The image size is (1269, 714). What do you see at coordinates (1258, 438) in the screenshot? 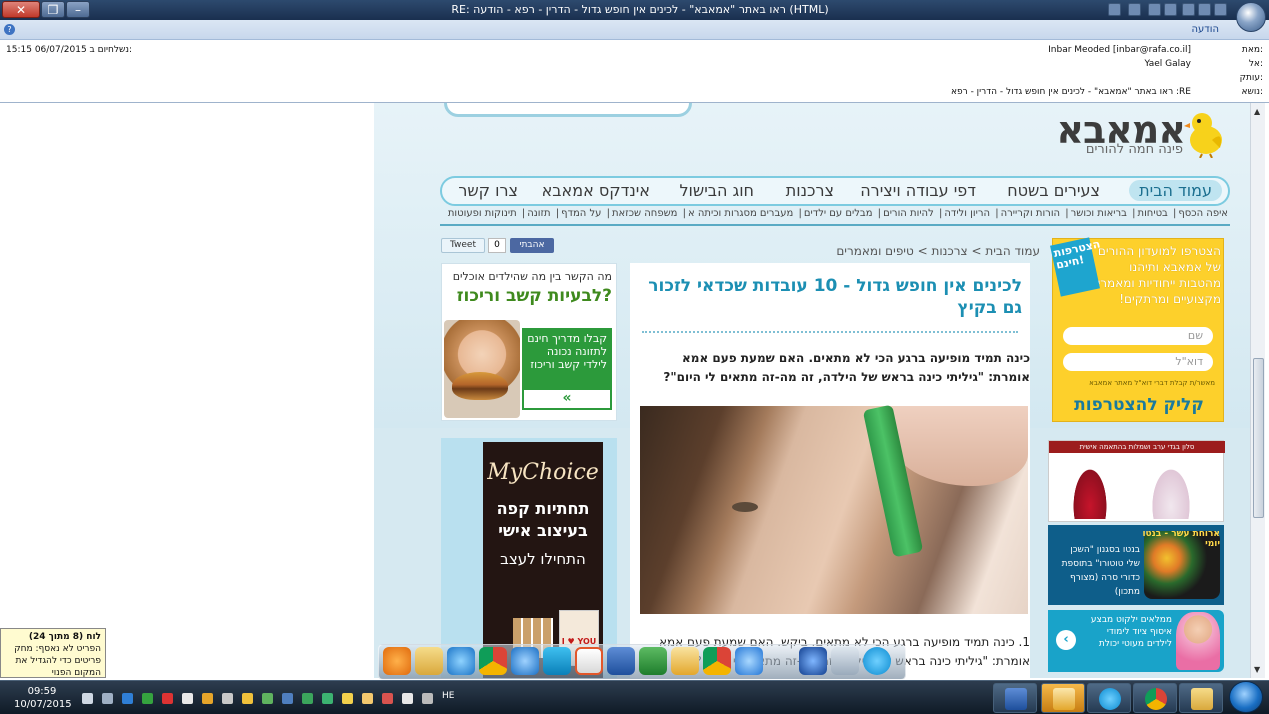
I see `scrollbar-thumb` at bounding box center [1258, 438].